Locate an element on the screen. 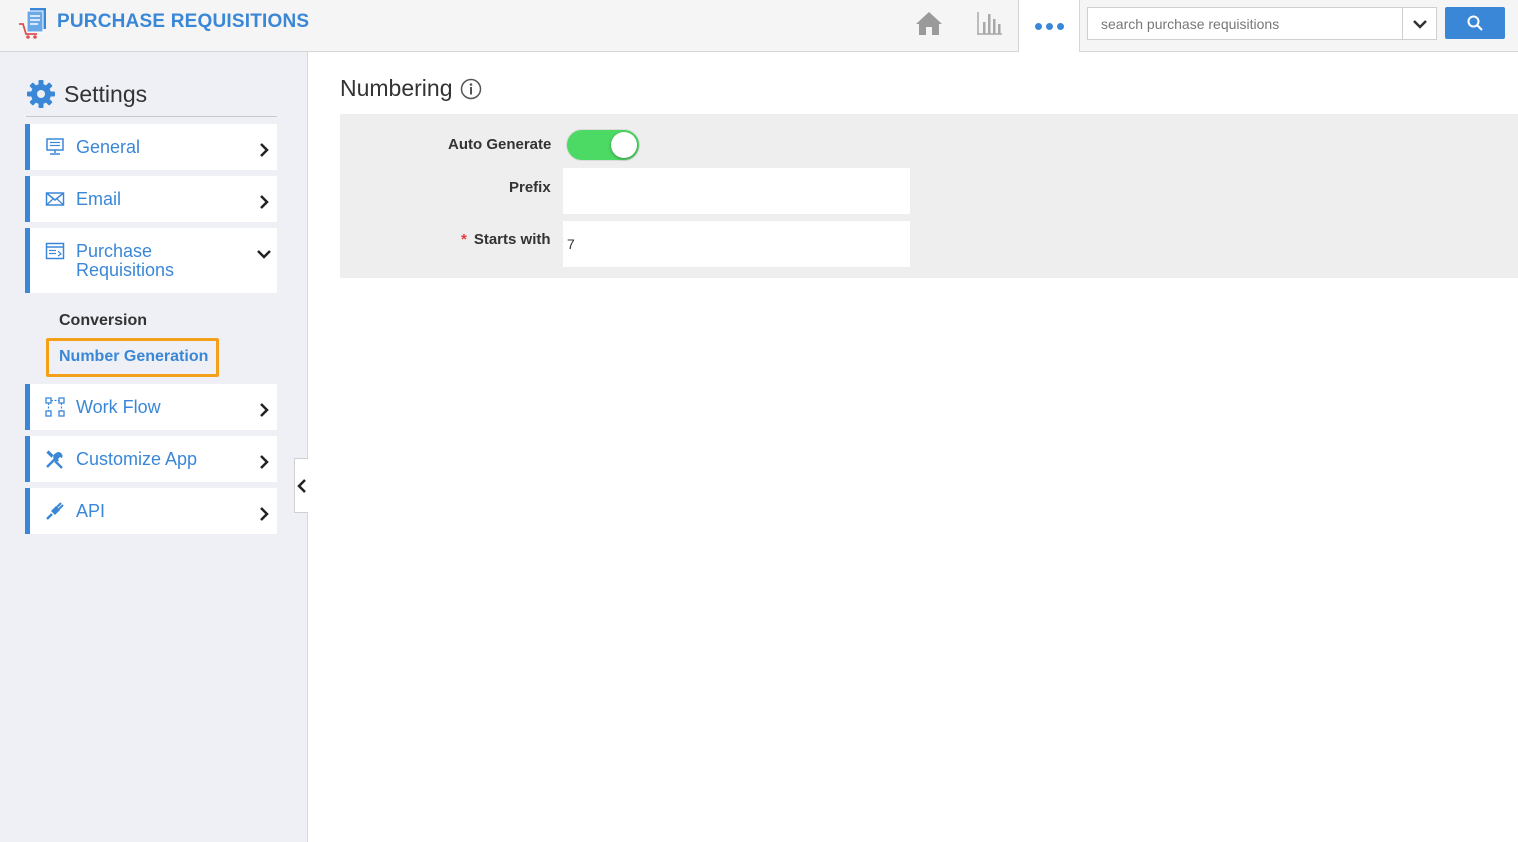 The height and width of the screenshot is (842, 1518). sidebar-item-api: API is located at coordinates (151, 511).